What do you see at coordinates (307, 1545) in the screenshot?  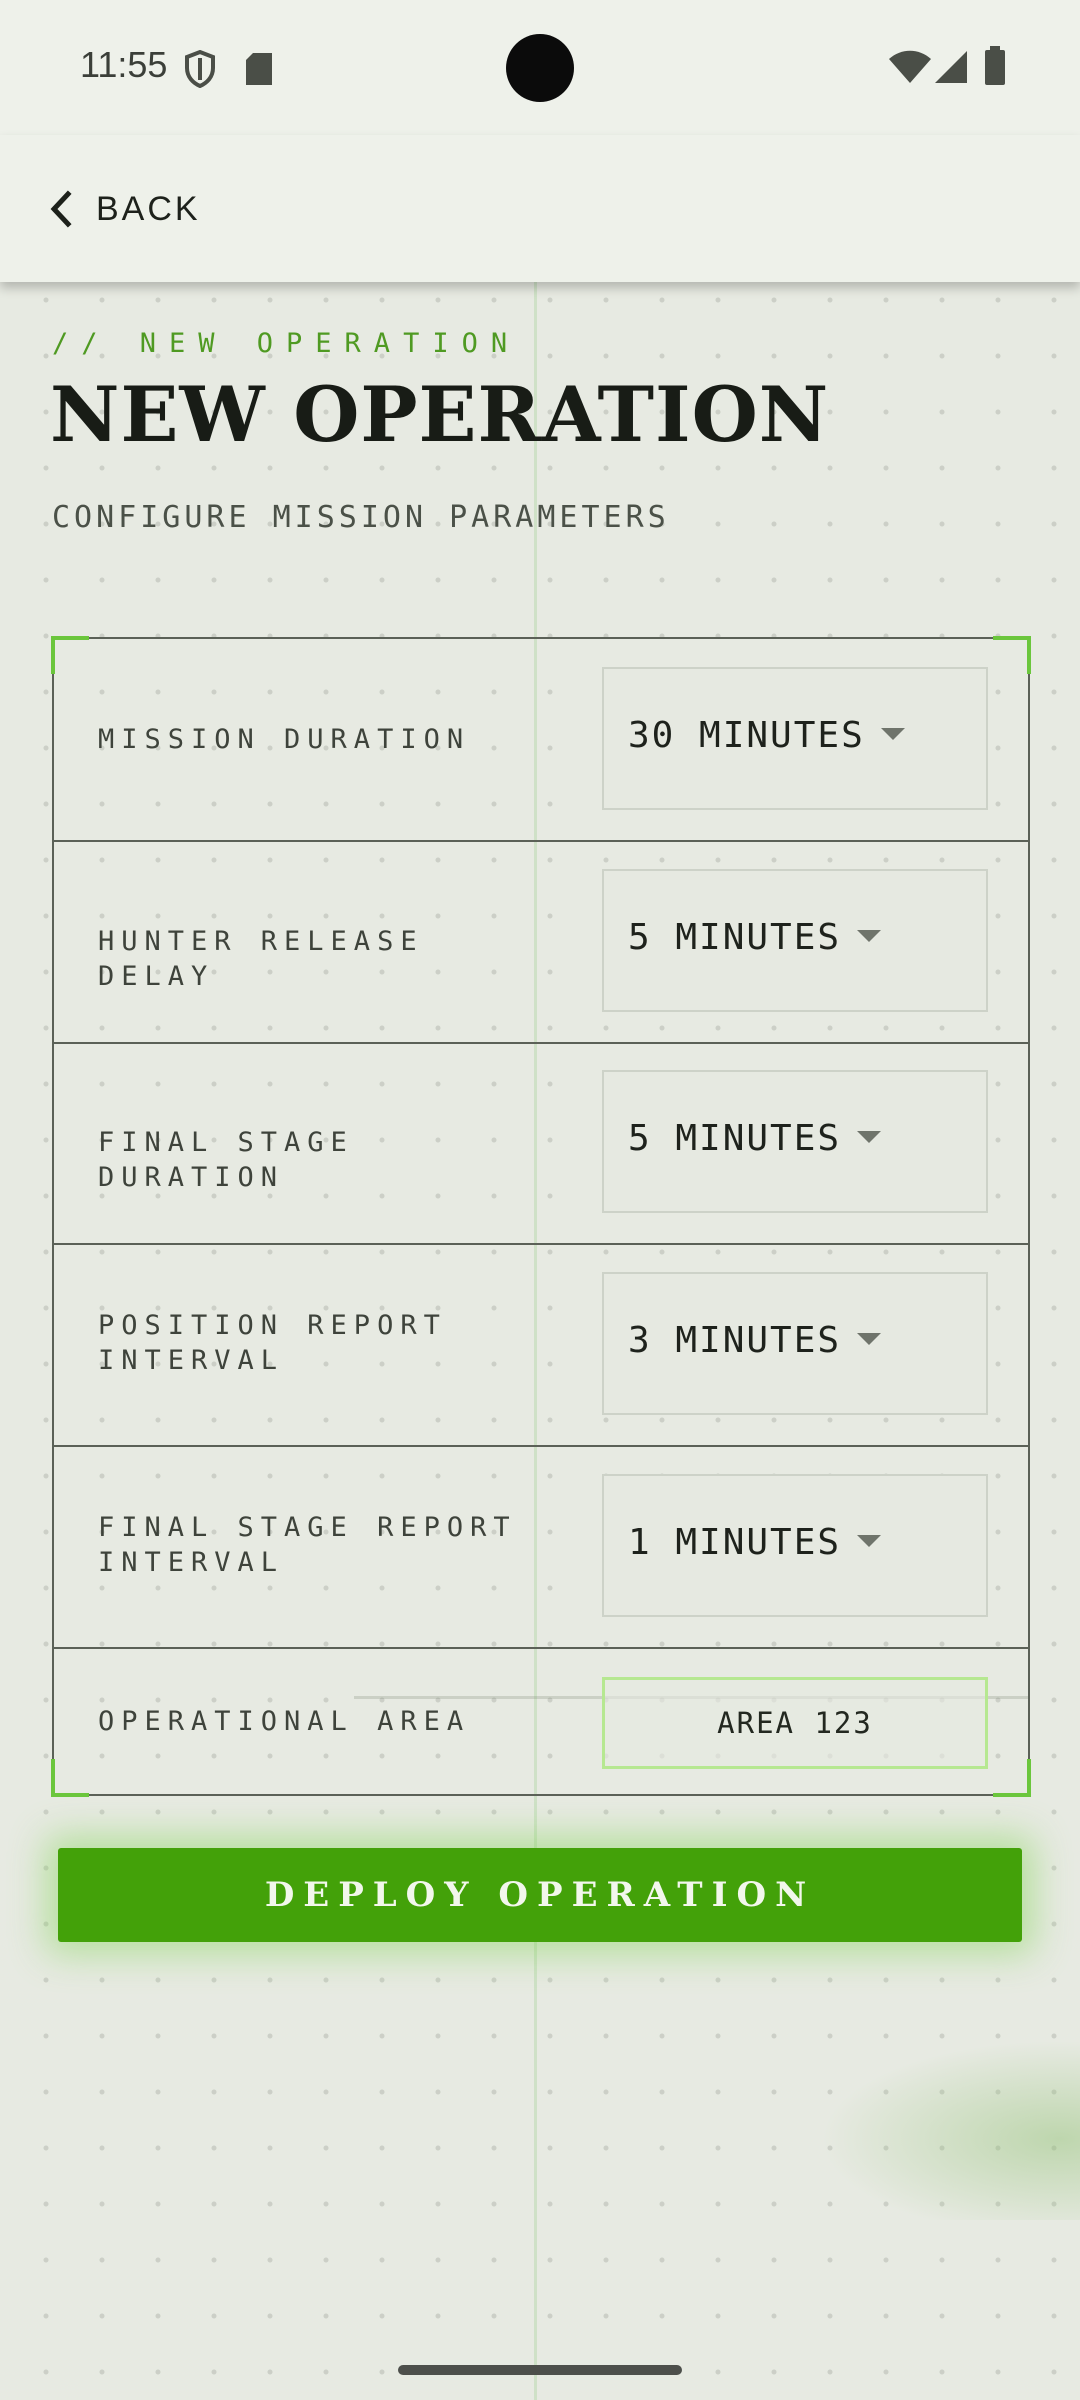 I see `setting-label: FINAL STAGE REPORT INTERVAL` at bounding box center [307, 1545].